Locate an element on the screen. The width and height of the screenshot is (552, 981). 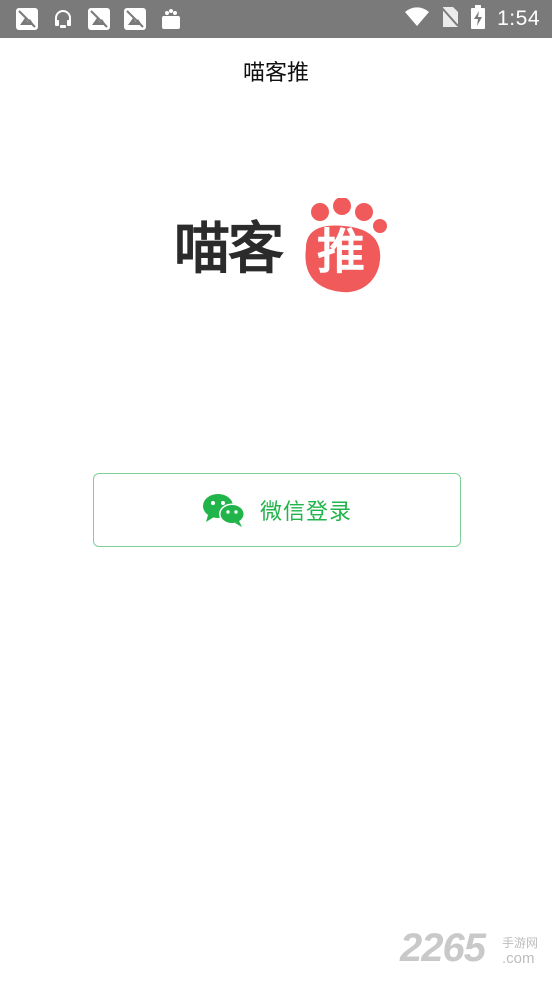
page-title: 喵客推 is located at coordinates (275, 73).